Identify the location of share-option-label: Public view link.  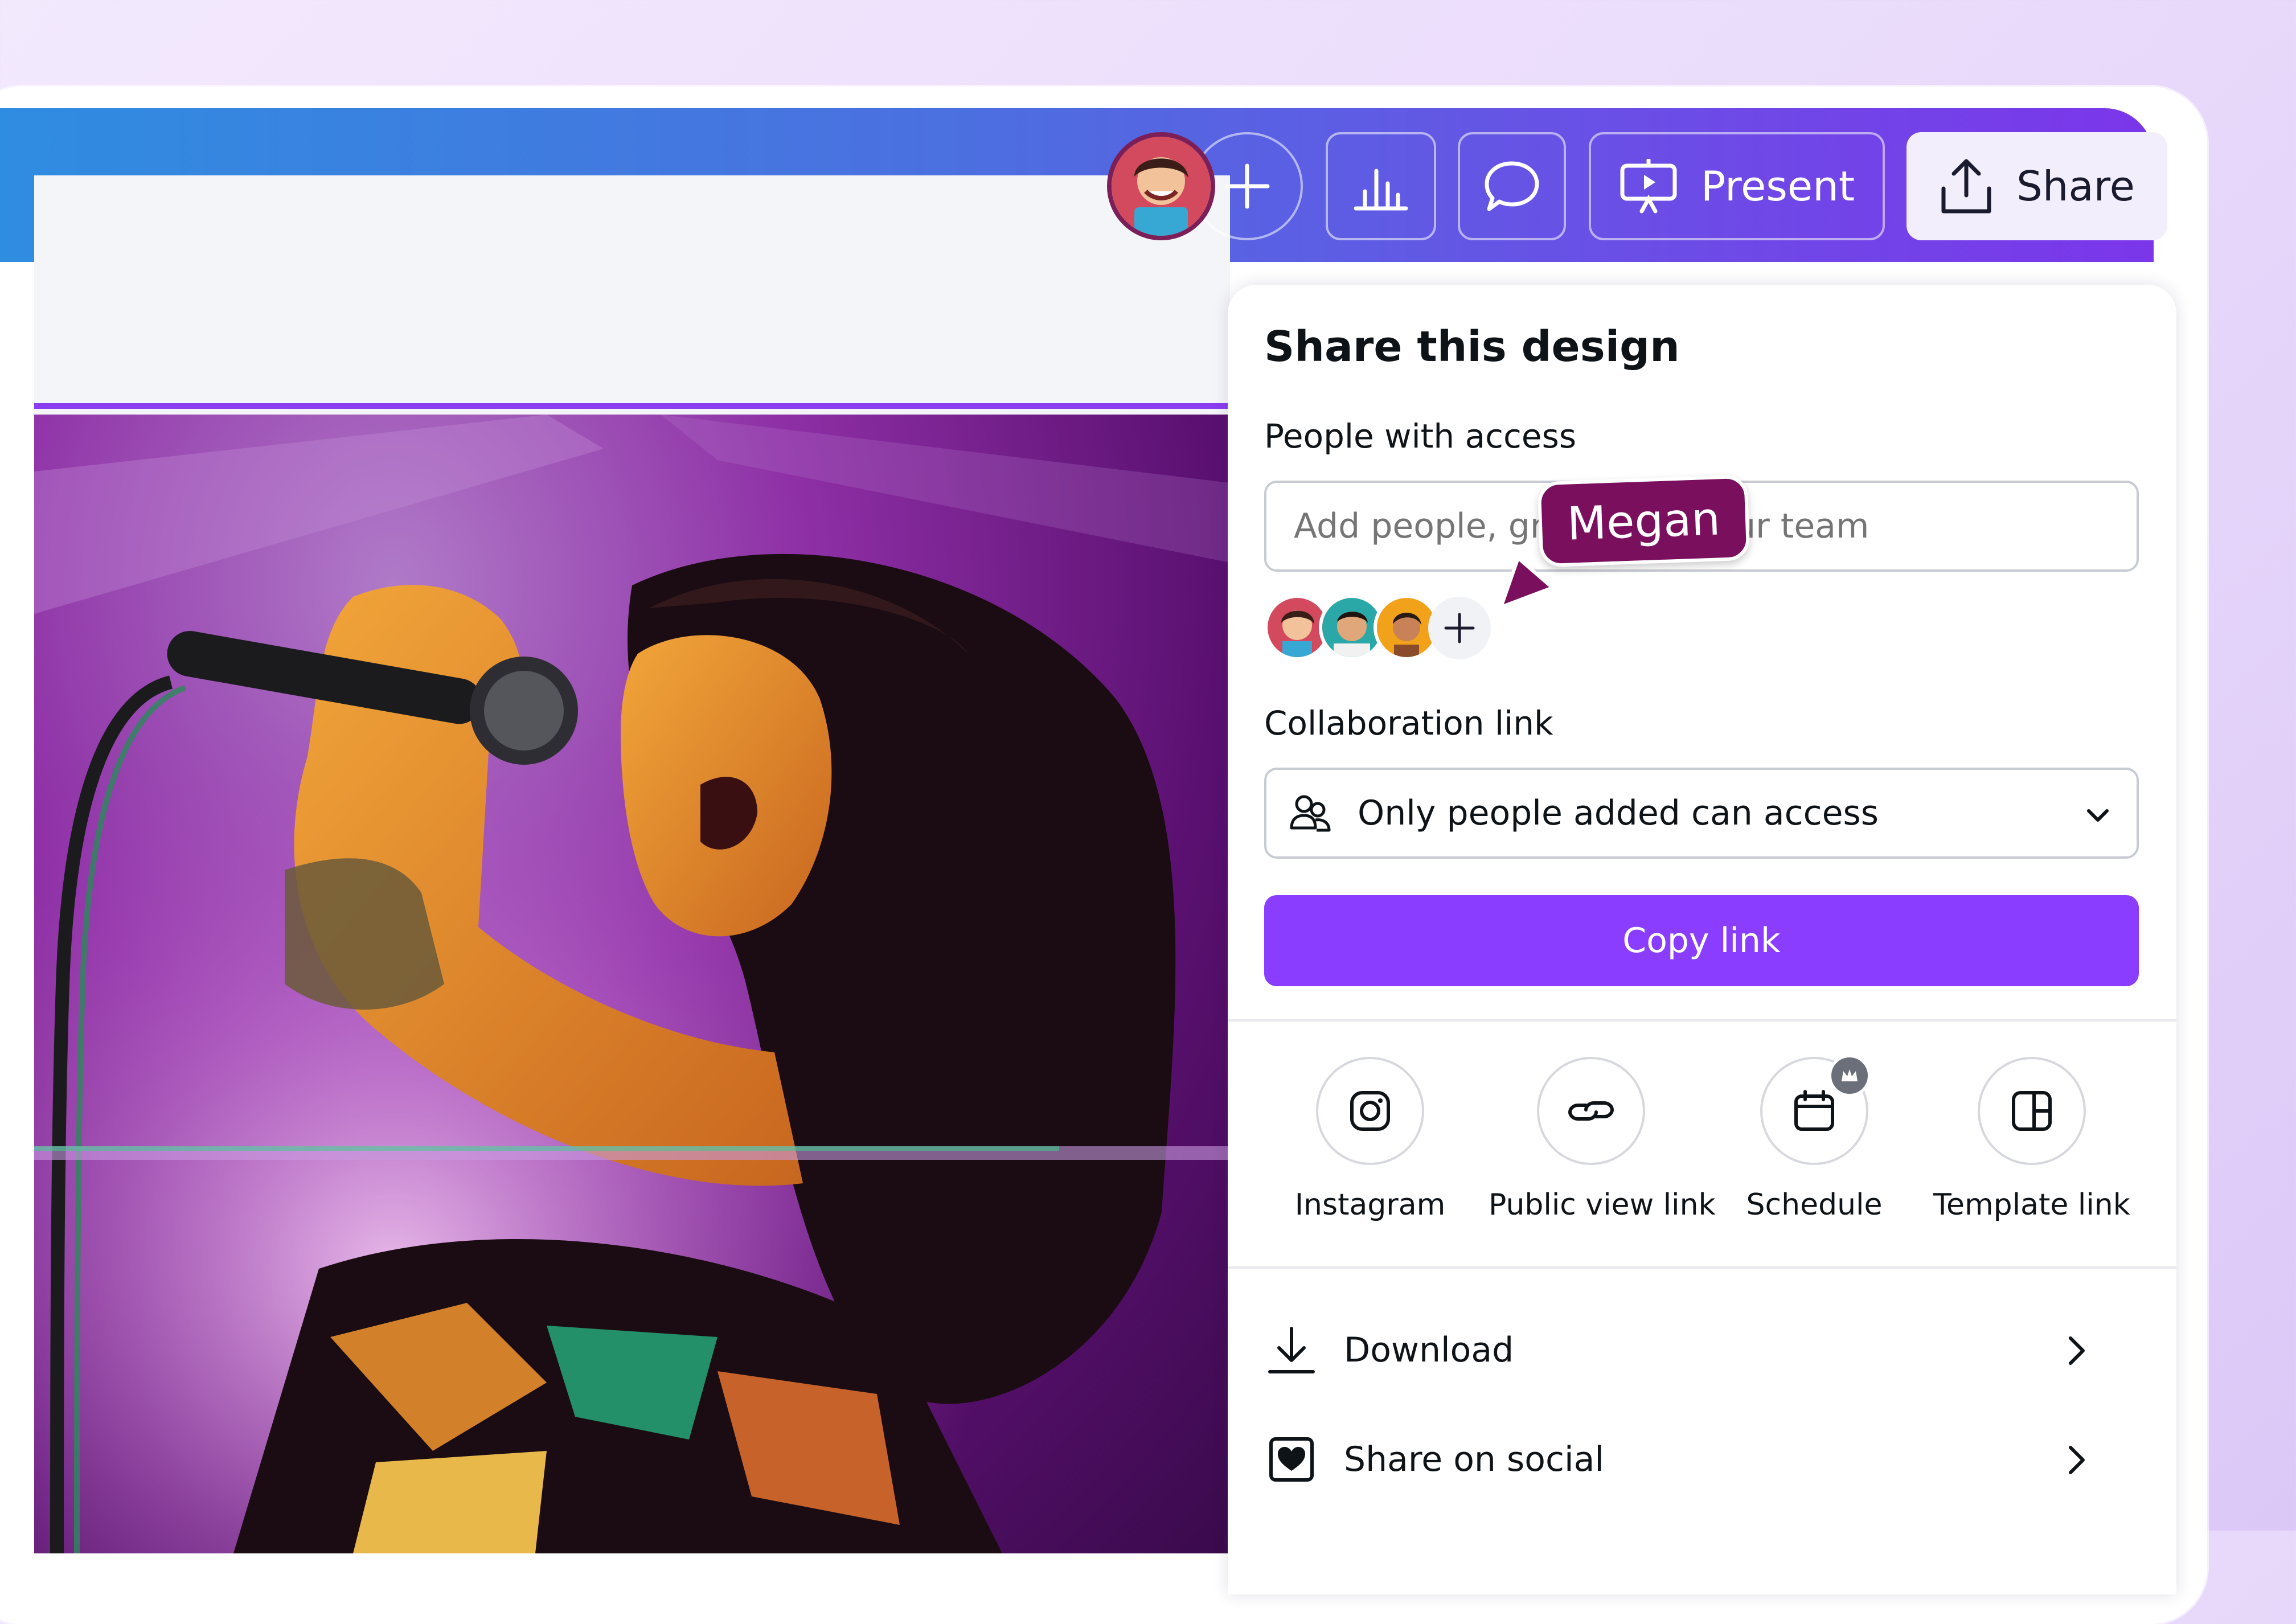
(1602, 1205).